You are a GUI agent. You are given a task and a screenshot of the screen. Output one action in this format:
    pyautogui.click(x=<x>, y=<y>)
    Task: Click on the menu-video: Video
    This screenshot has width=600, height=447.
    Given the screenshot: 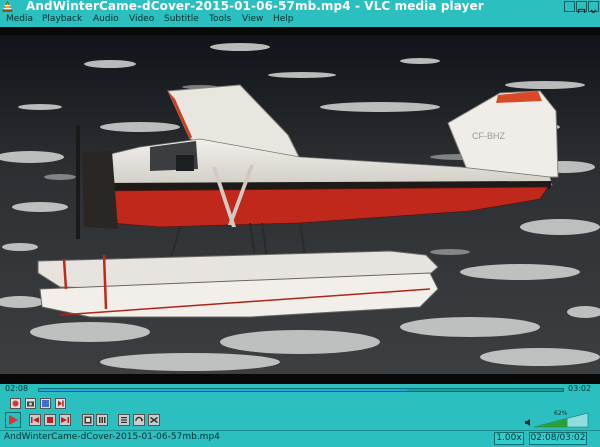 What is the action you would take?
    pyautogui.click(x=141, y=19)
    